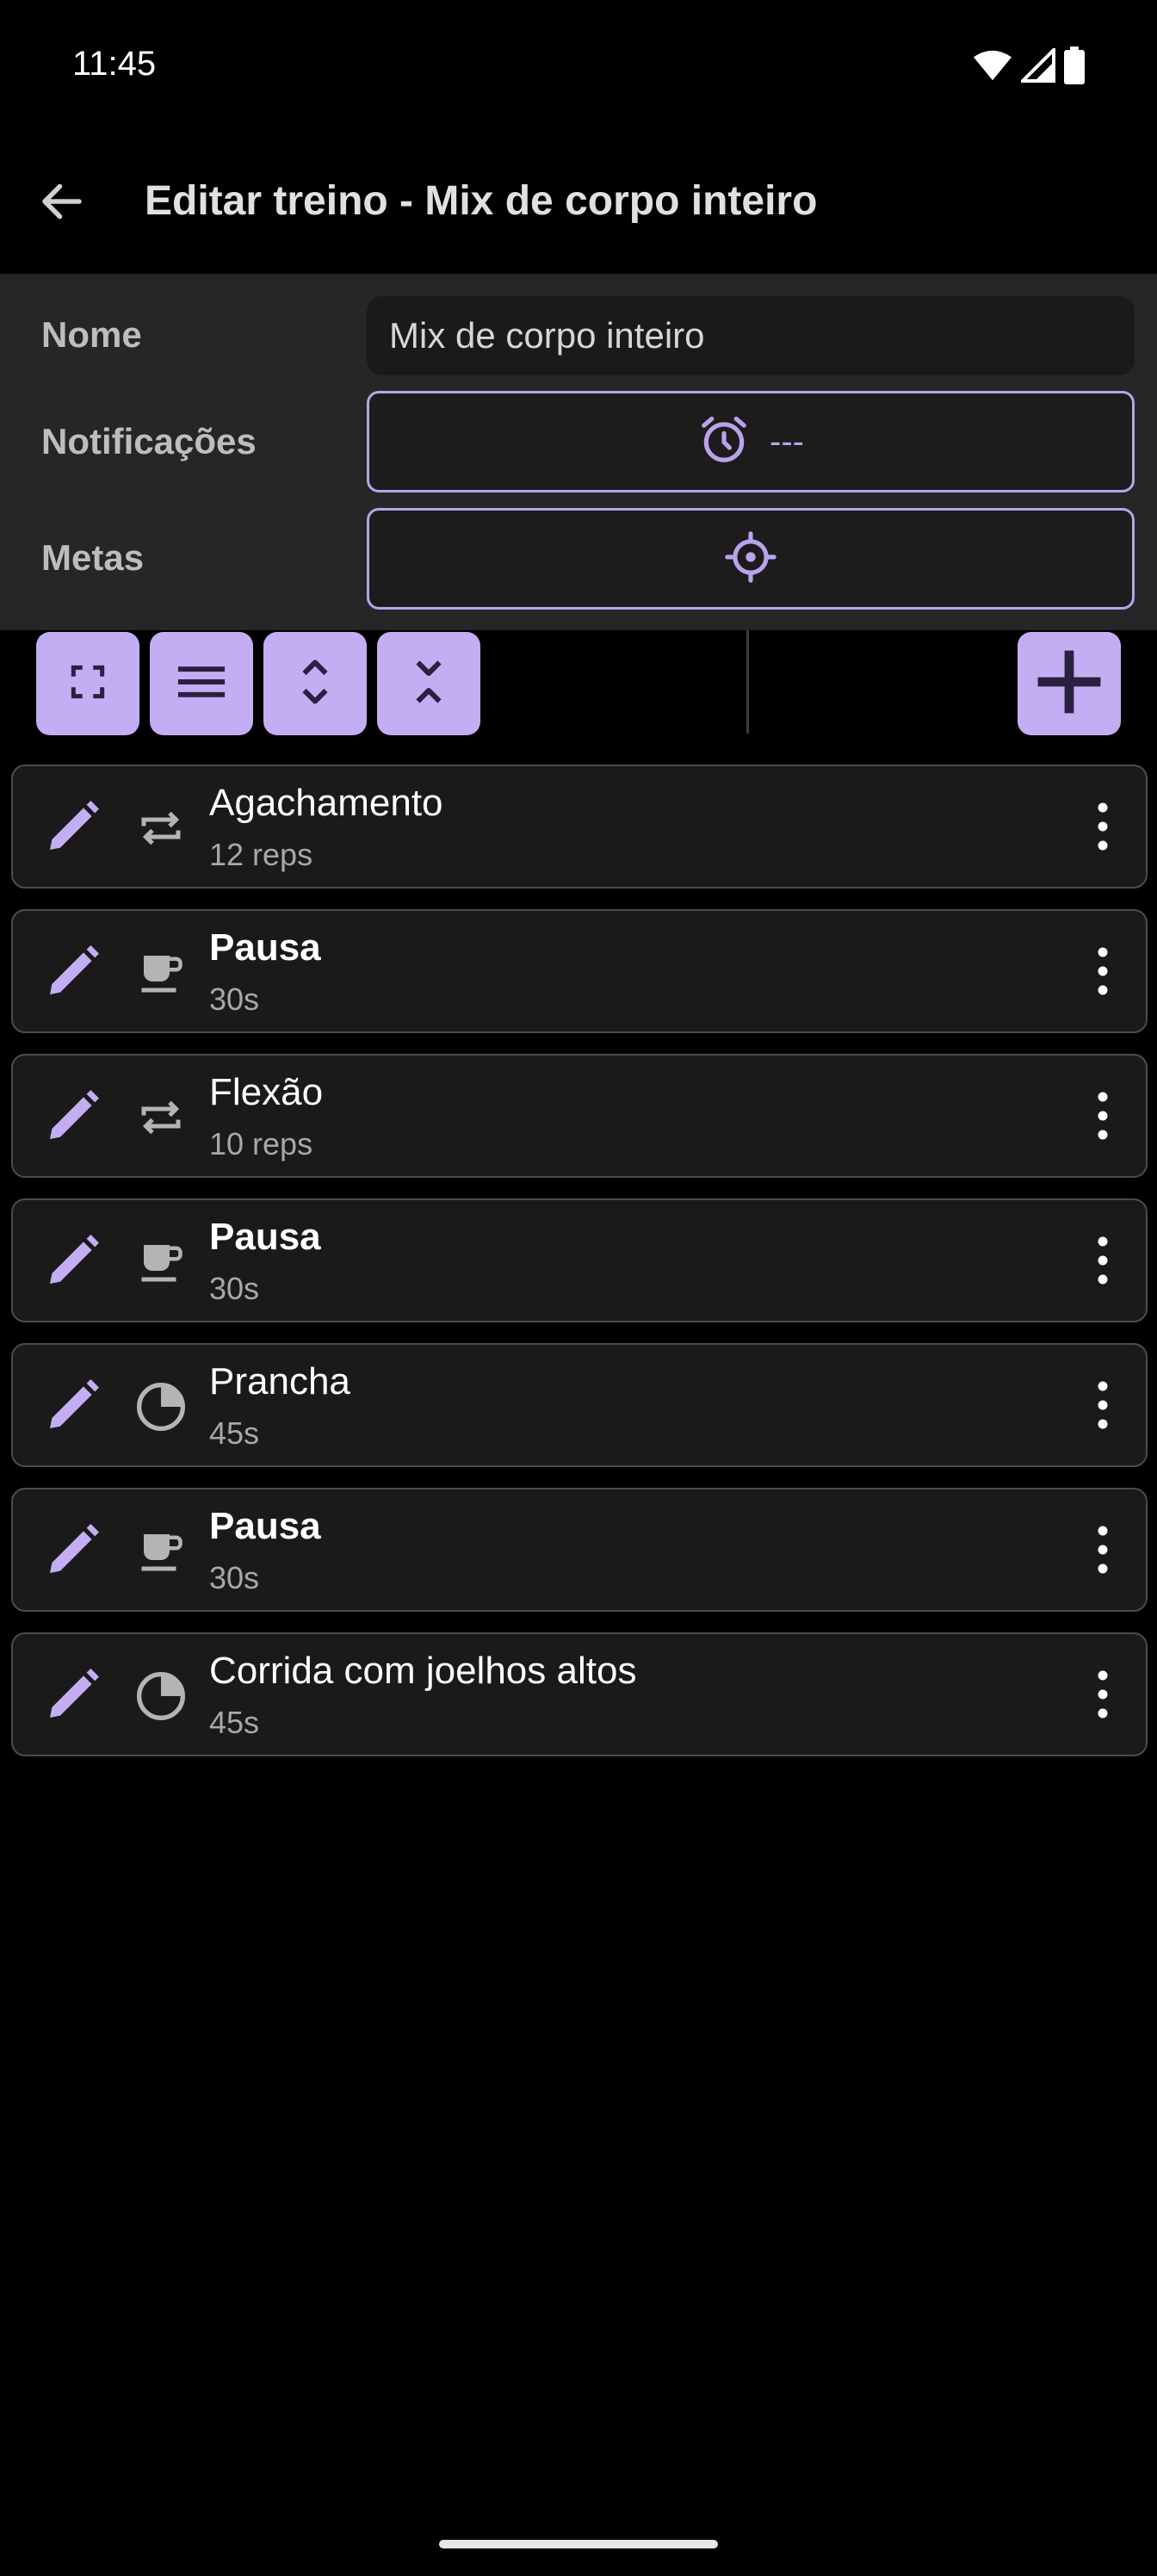  I want to click on fullscreen-button, so click(88, 683).